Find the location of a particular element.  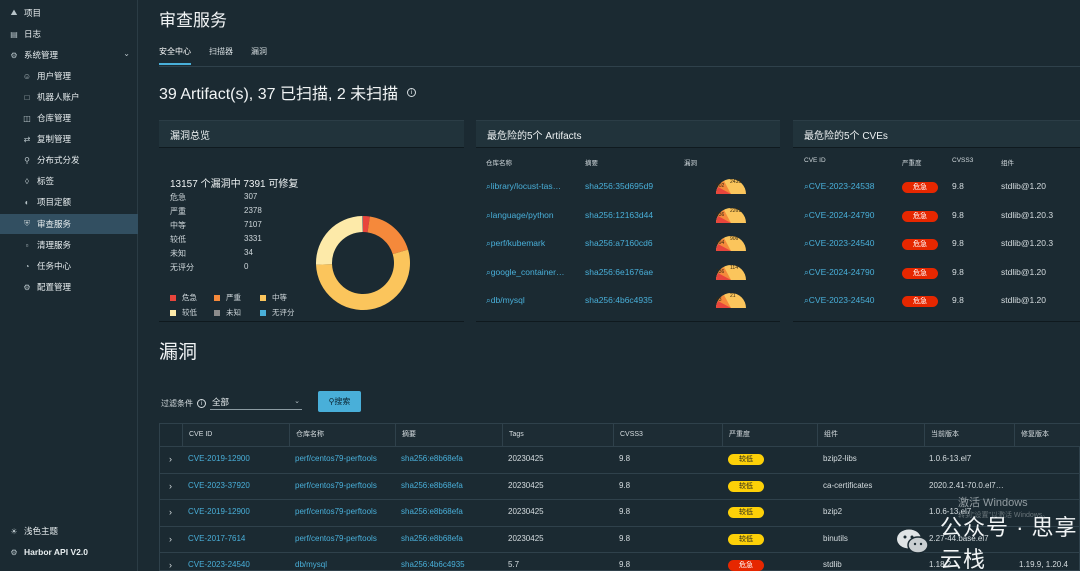

cell-id: CVE-2023-37920 is located at coordinates (219, 485).